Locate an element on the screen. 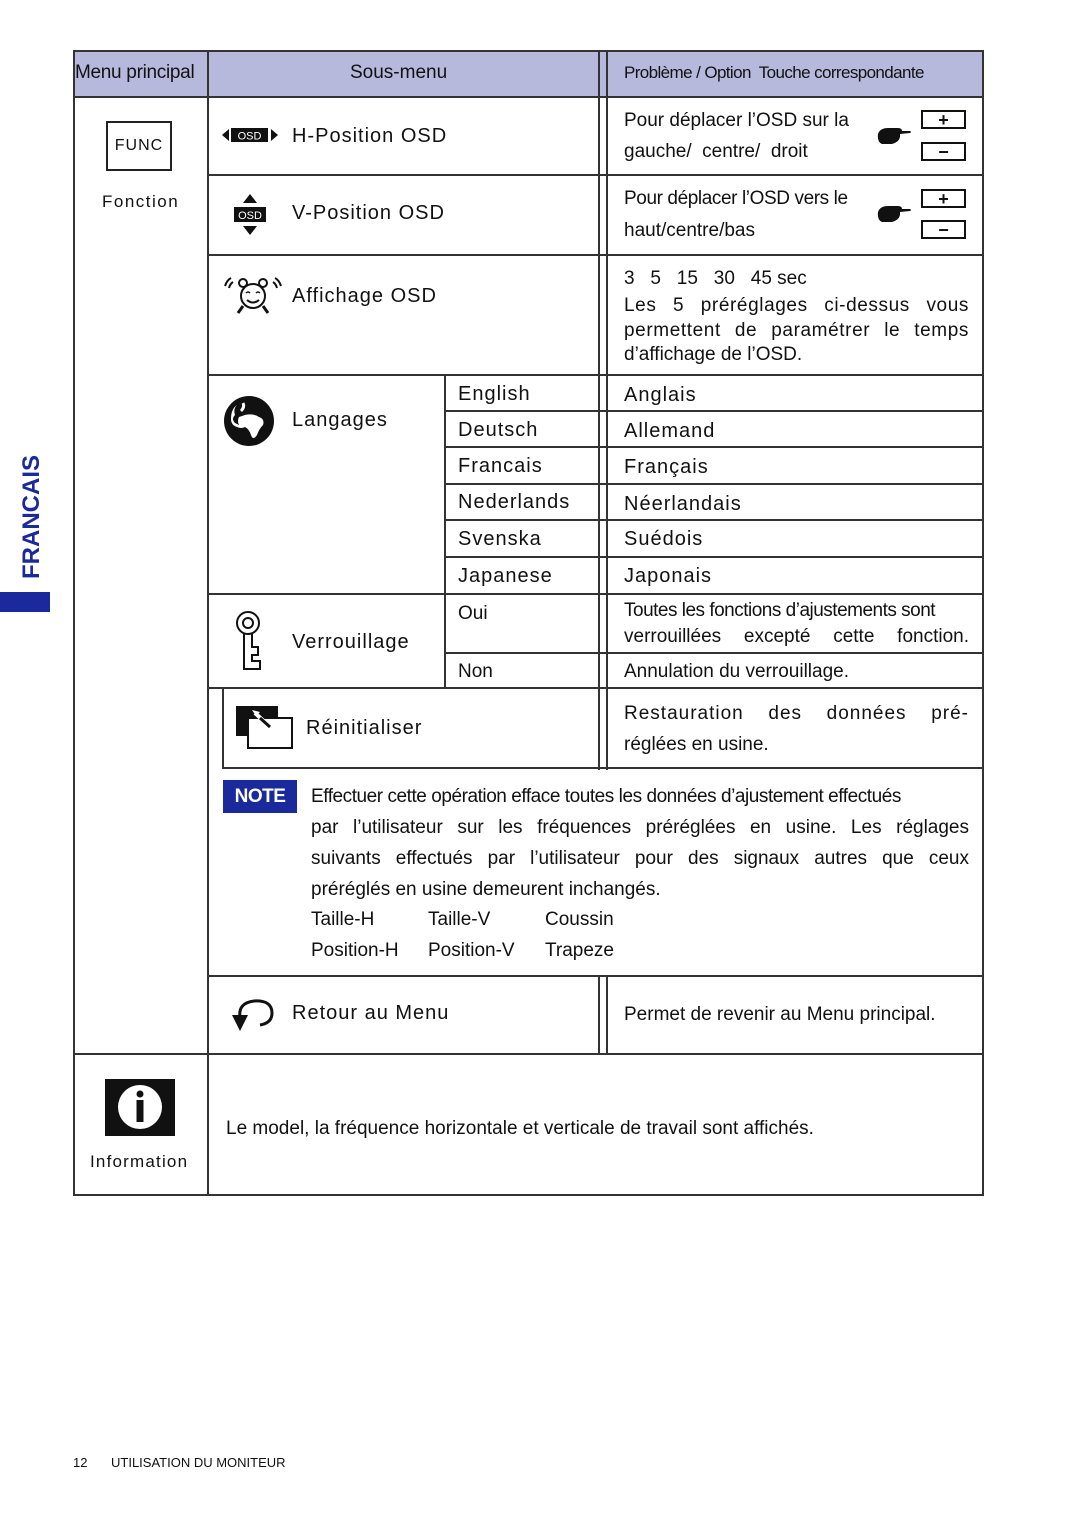 Image resolution: width=1080 pixels, height=1529 pixels. info-top-border is located at coordinates (528, 1054).